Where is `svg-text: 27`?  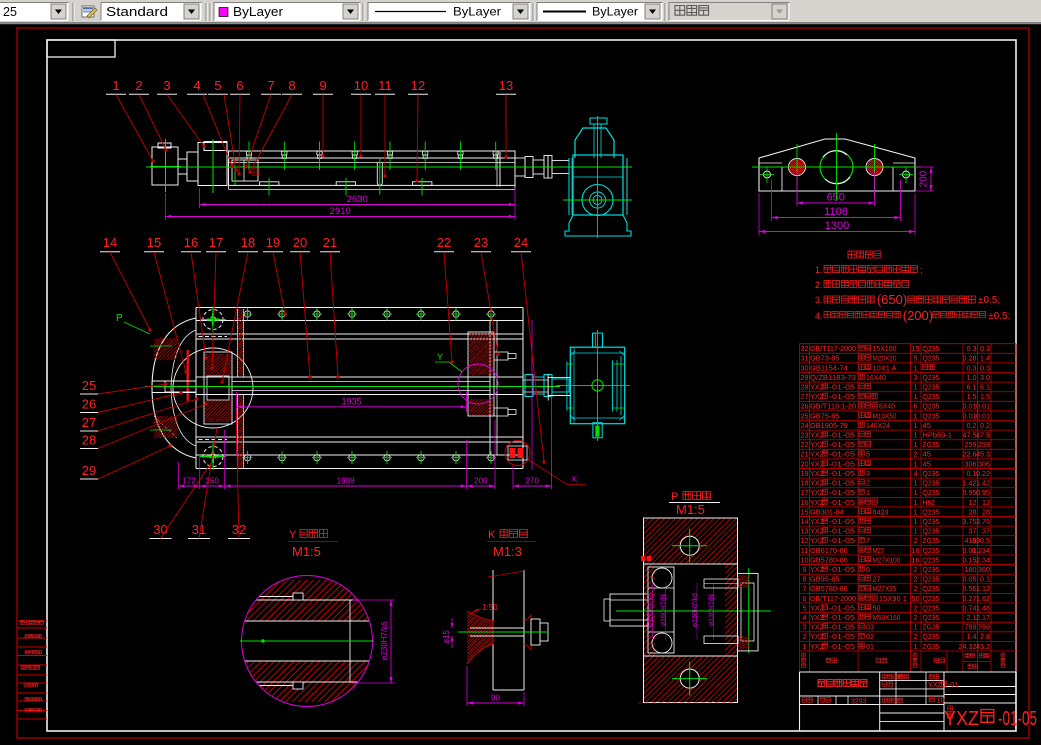 svg-text: 27 is located at coordinates (89, 422).